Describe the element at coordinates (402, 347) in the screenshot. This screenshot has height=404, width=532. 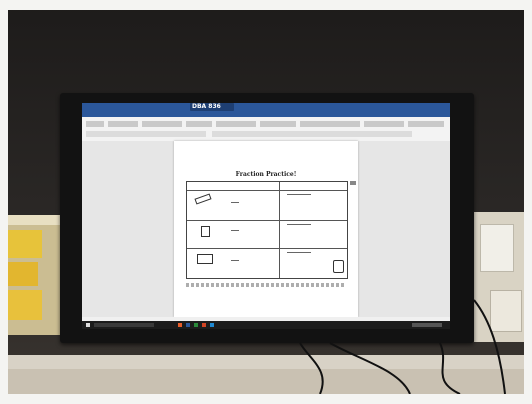
I see `cables` at that location.